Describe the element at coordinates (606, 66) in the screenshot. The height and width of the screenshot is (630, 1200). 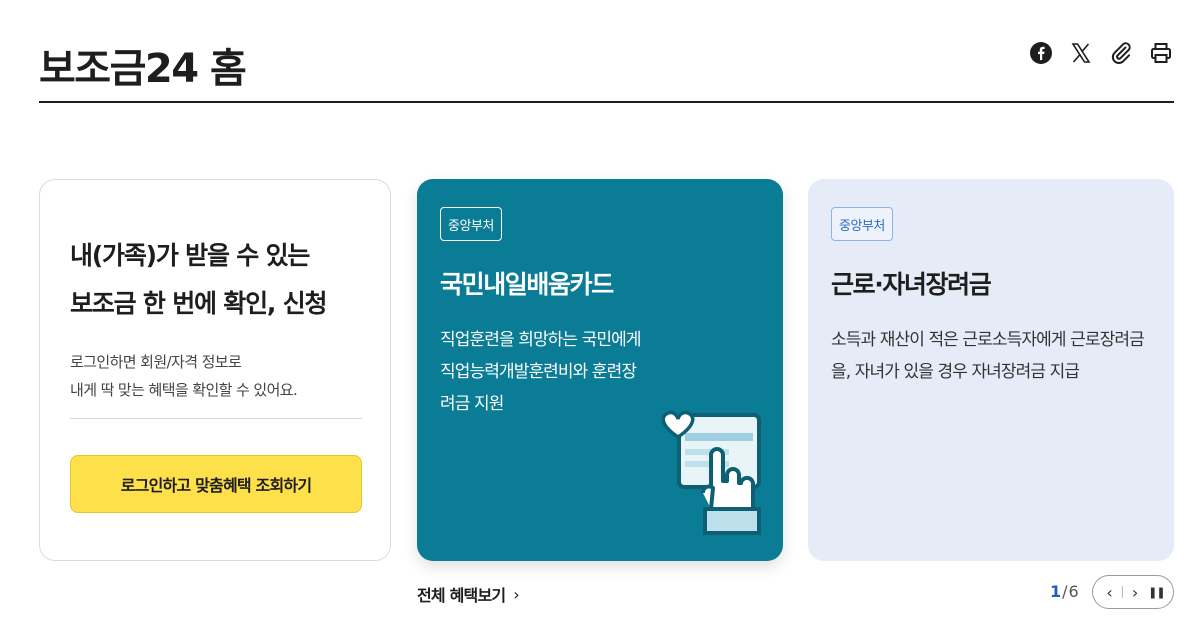
I see `page-header: 보조금24 홈` at that location.